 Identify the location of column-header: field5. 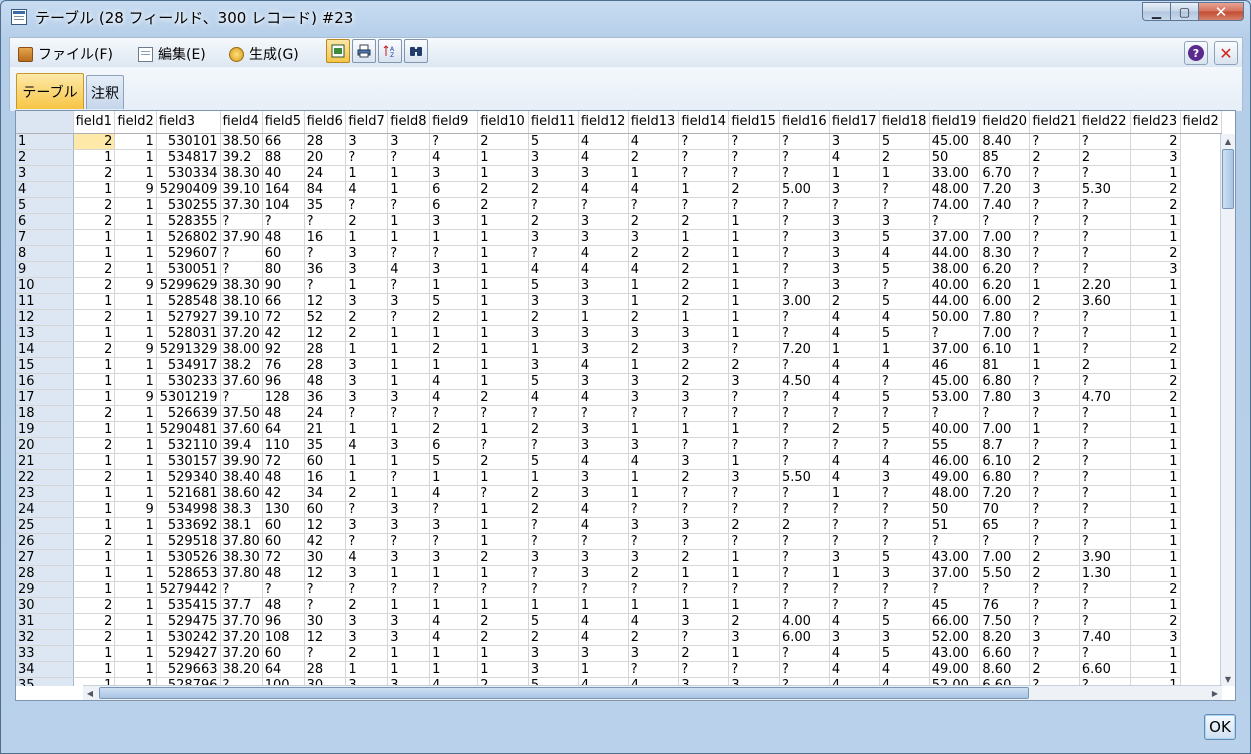
(283, 122).